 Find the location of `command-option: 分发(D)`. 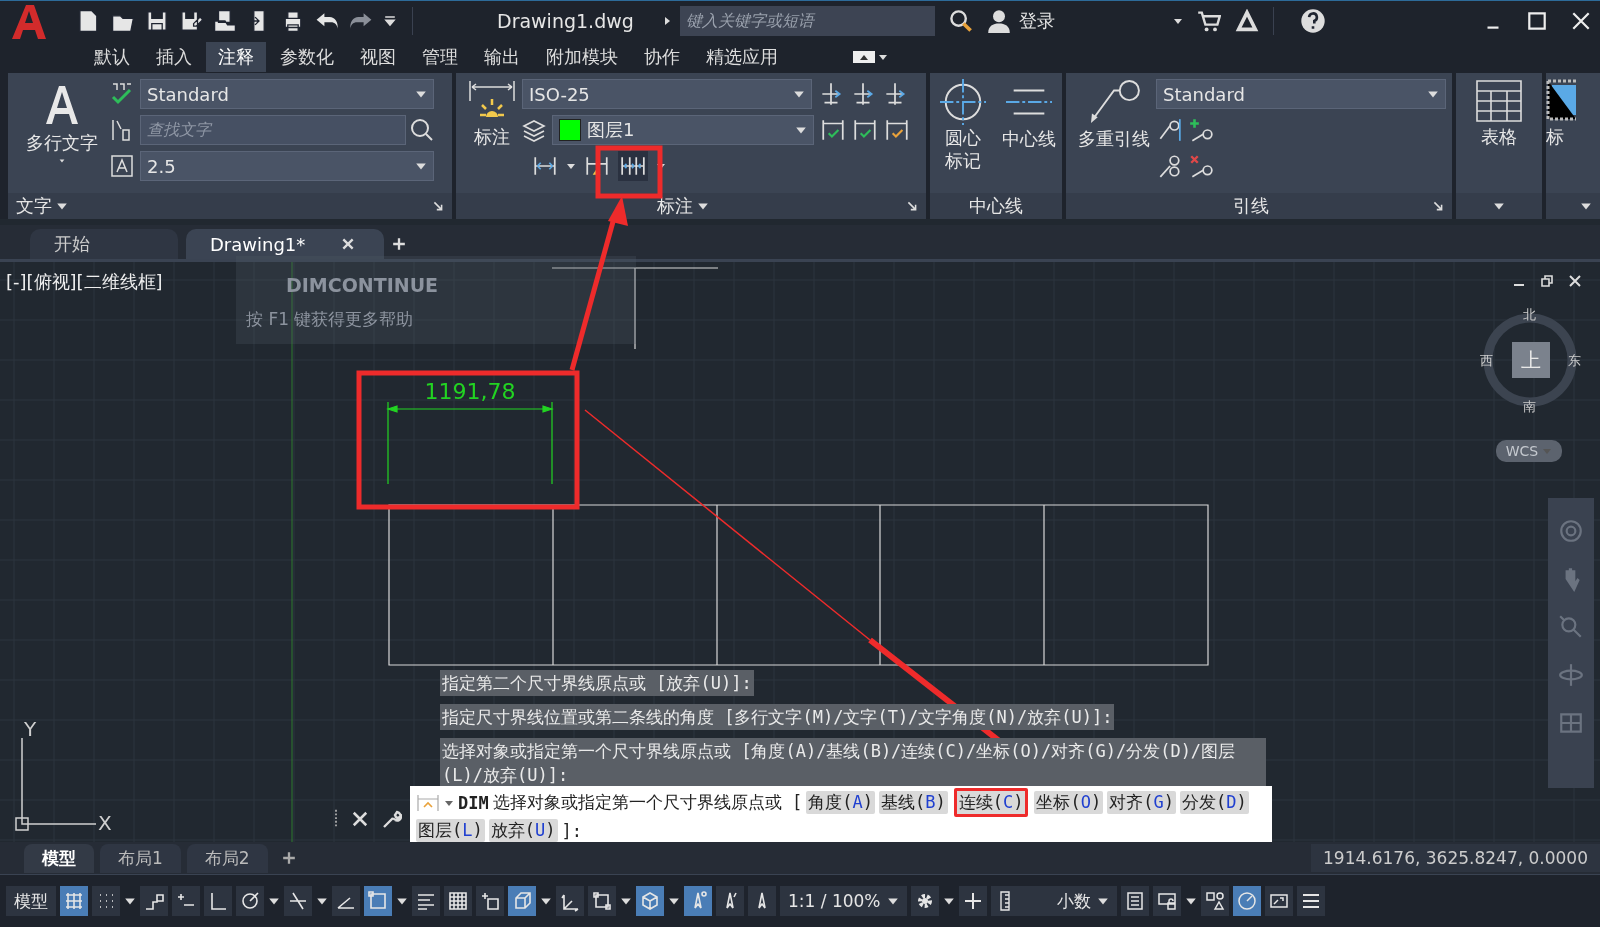

command-option: 分发(D) is located at coordinates (1214, 802).